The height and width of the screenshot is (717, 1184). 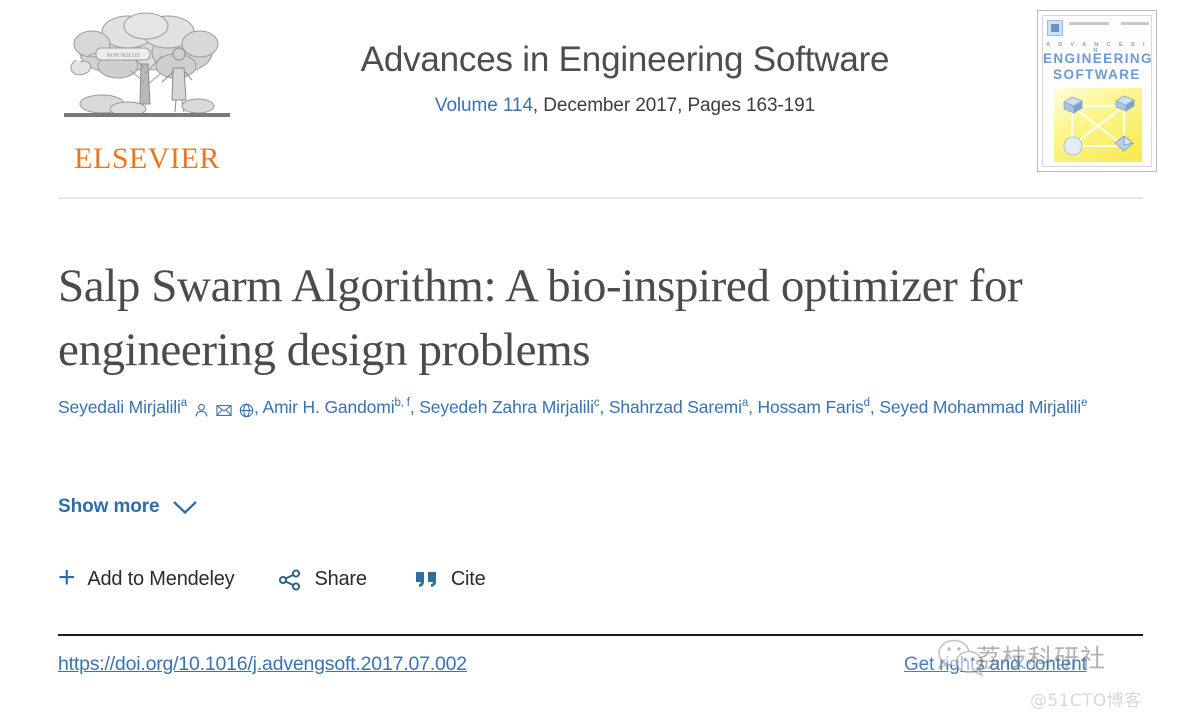 I want to click on elsevier-logo: NON SOLUS ELSEVIER, so click(x=147, y=92).